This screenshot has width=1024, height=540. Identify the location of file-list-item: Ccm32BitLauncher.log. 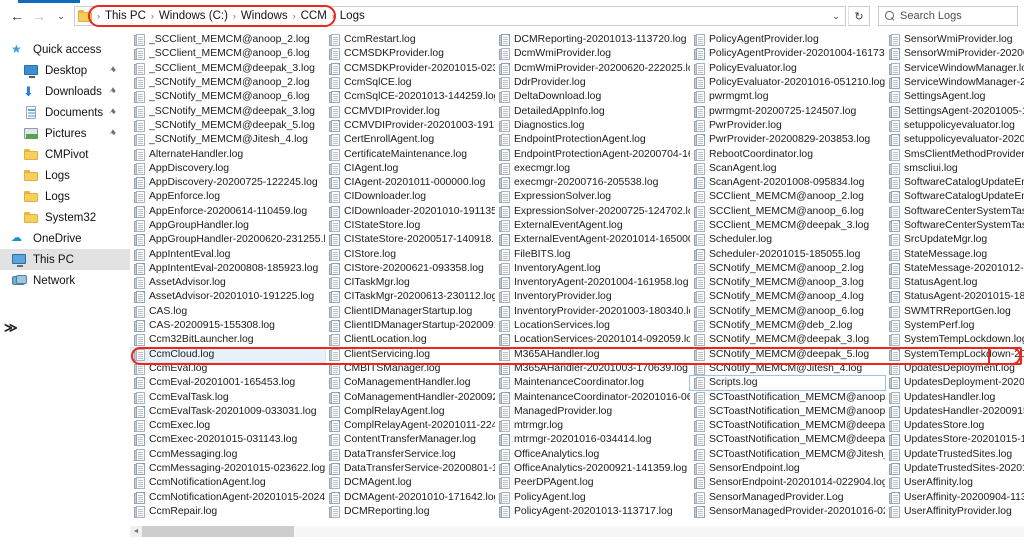
(227, 340).